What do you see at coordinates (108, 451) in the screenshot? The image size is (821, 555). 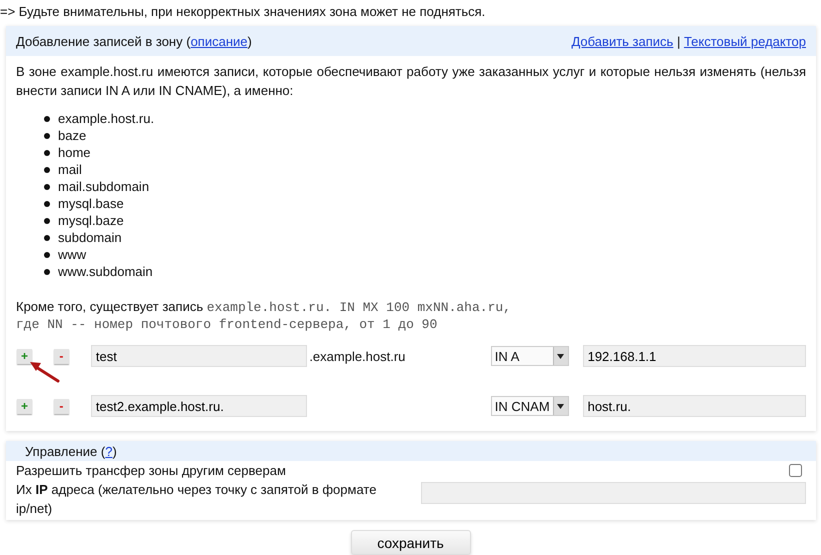 I see `help-link: ?` at bounding box center [108, 451].